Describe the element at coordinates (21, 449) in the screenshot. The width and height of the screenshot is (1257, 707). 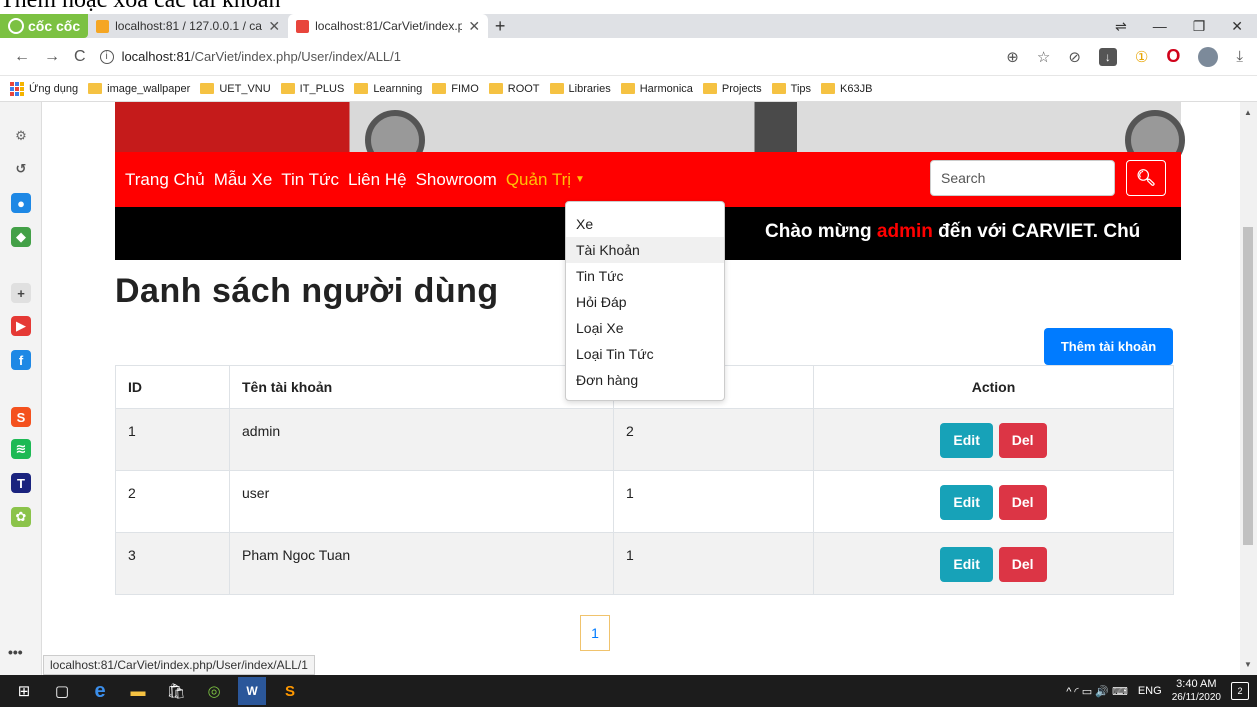
I see `spotify-icon: ≋` at that location.